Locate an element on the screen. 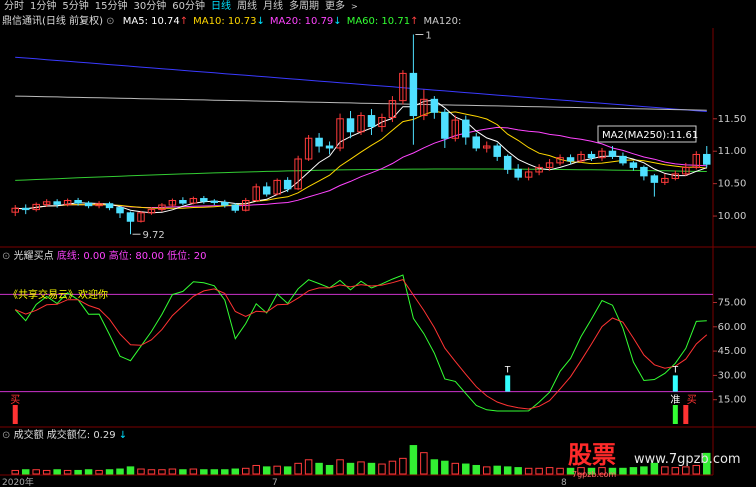 Image resolution: width=756 pixels, height=487 pixels. buy-bar-left is located at coordinates (15, 414).